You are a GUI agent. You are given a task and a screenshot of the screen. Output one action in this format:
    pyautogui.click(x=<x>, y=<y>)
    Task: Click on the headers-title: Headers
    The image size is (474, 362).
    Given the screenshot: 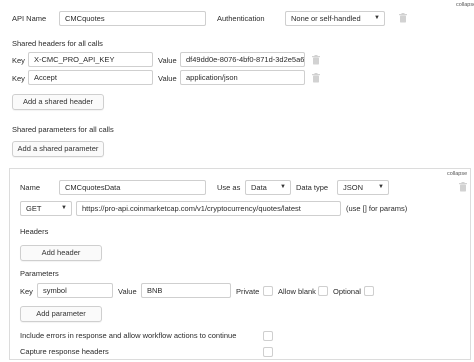 What is the action you would take?
    pyautogui.click(x=34, y=231)
    